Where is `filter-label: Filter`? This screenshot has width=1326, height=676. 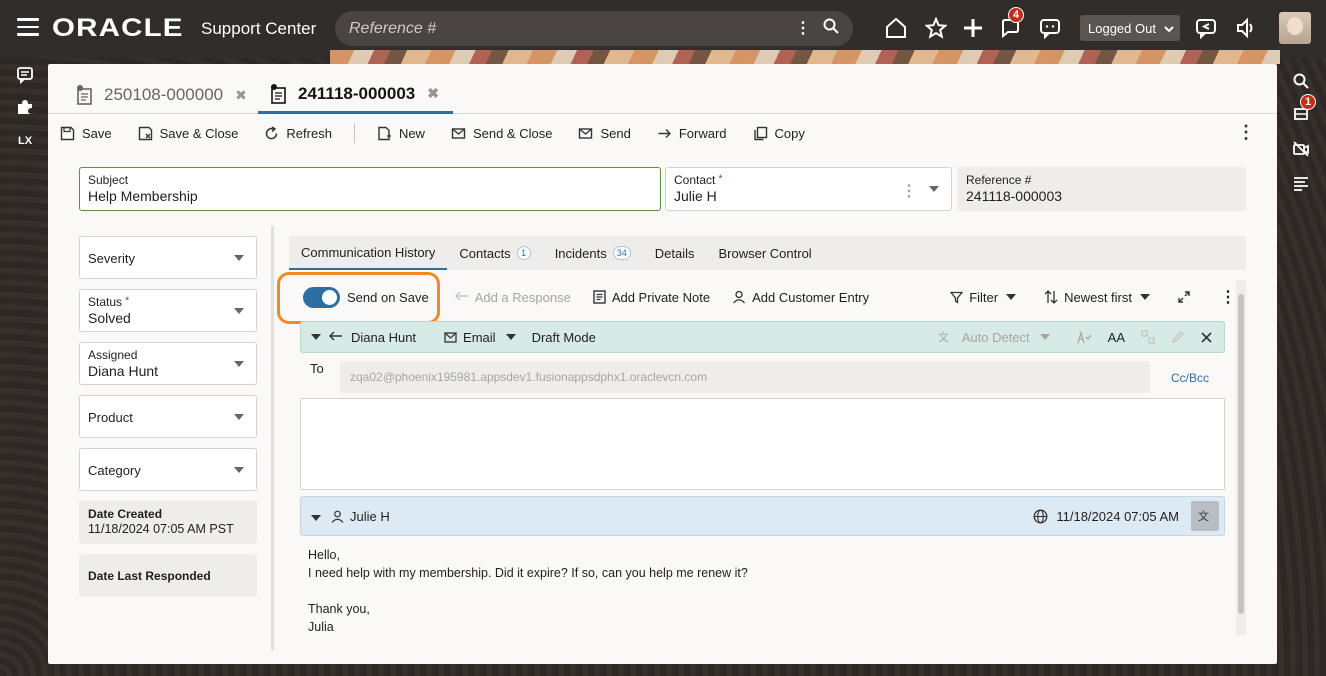
filter-label: Filter is located at coordinates (984, 297).